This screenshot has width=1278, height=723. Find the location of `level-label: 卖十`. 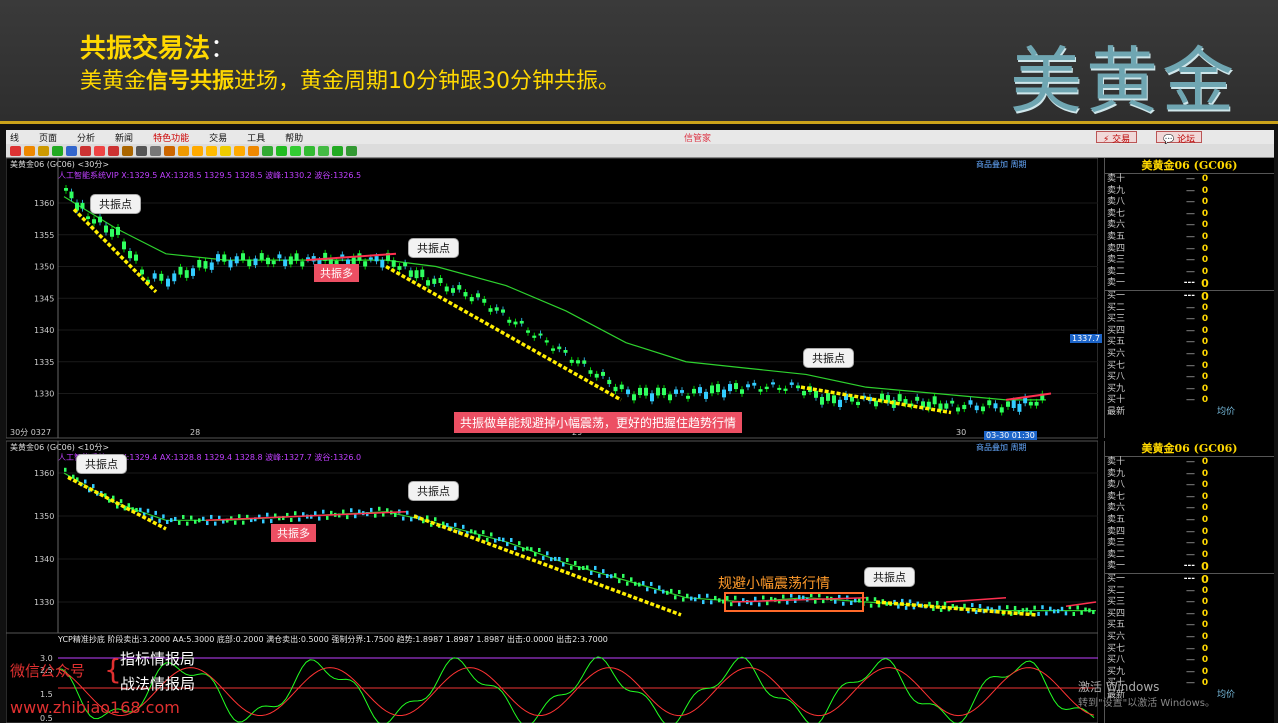

level-label: 卖十 is located at coordinates (1116, 179).